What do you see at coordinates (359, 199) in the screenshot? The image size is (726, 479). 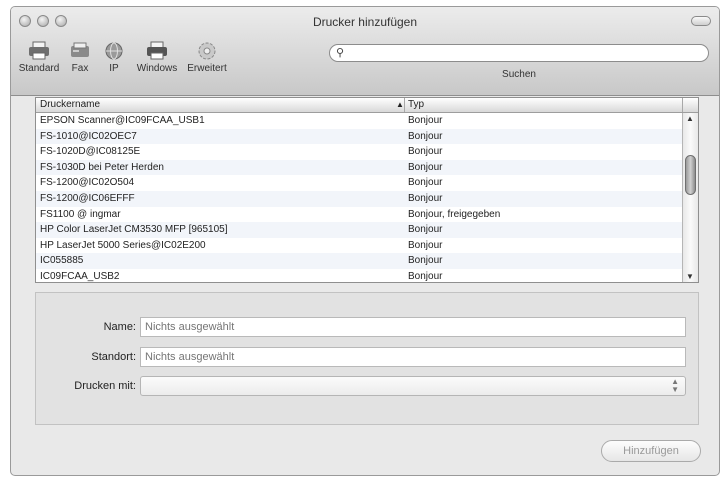 I see `table-row: FS-1200@IC06EFFF Bonjour` at bounding box center [359, 199].